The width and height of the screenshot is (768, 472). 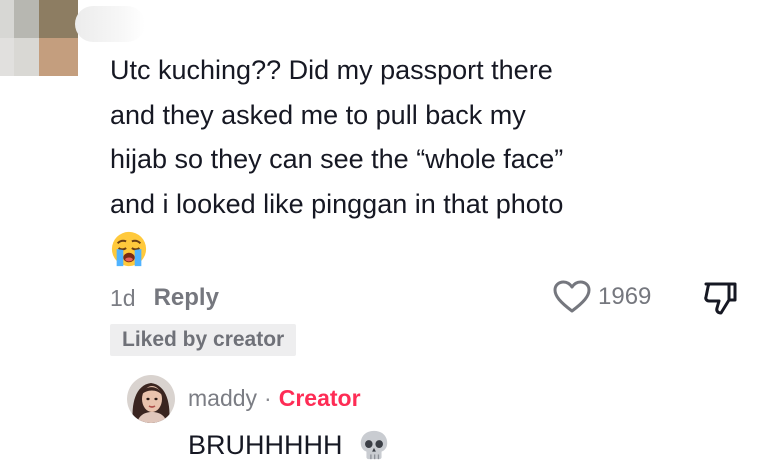 I want to click on comment-meta: 1d Reply, so click(x=164, y=298).